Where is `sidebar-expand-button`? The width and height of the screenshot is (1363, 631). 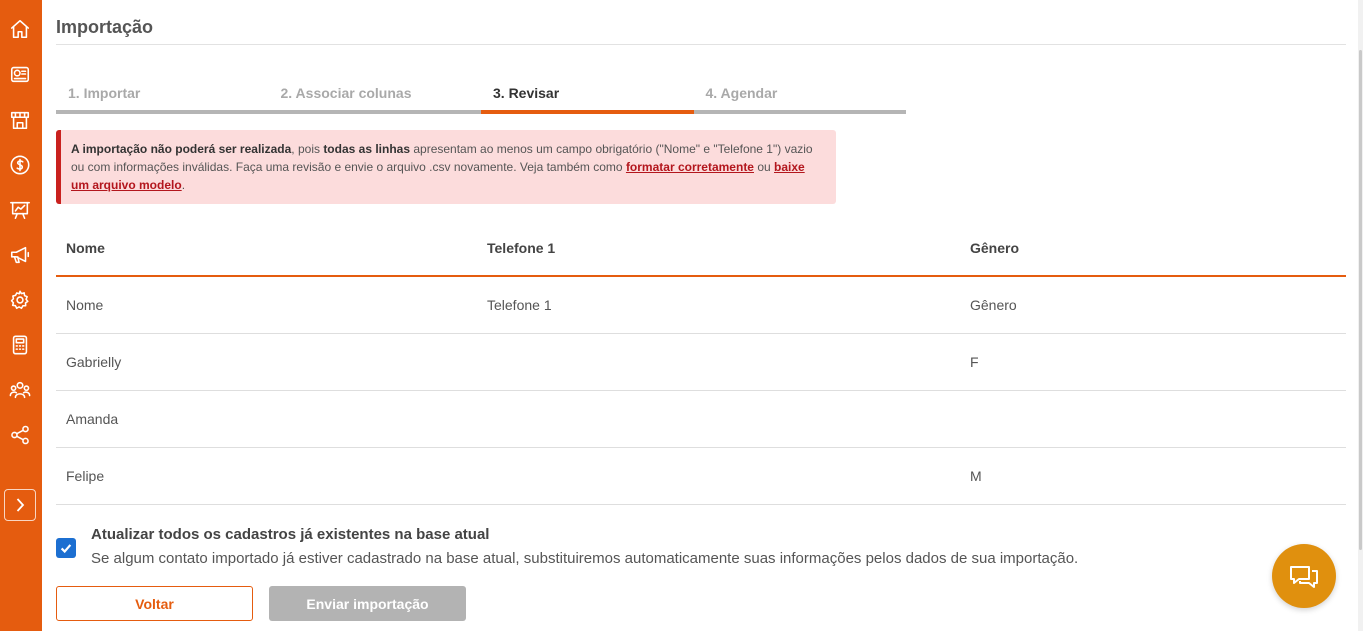
sidebar-expand-button is located at coordinates (20, 505).